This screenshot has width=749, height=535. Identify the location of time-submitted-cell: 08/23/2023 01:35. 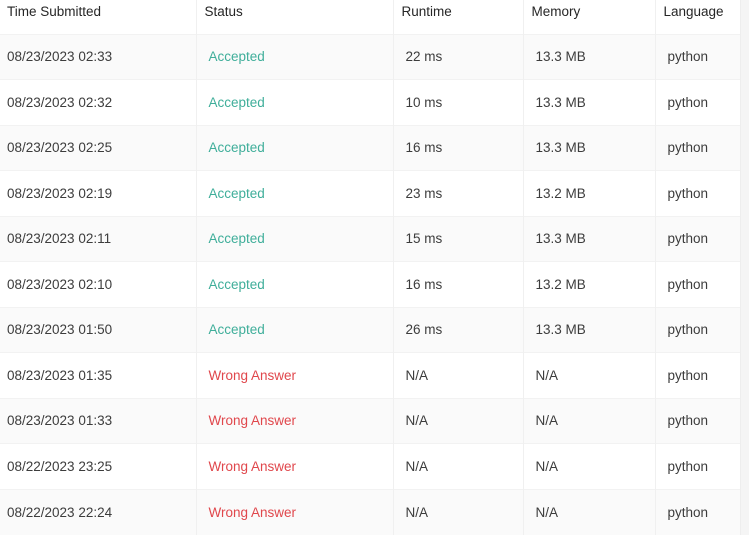
(98, 375).